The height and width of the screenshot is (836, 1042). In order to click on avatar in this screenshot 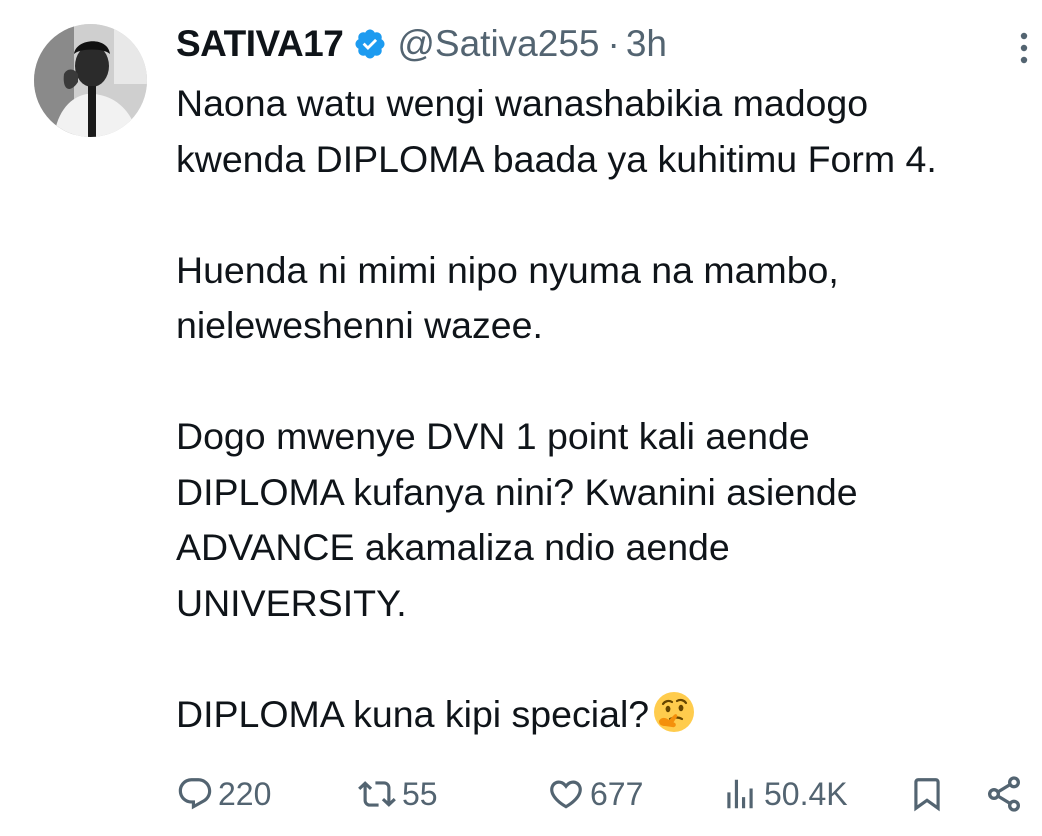, I will do `click(90, 80)`.